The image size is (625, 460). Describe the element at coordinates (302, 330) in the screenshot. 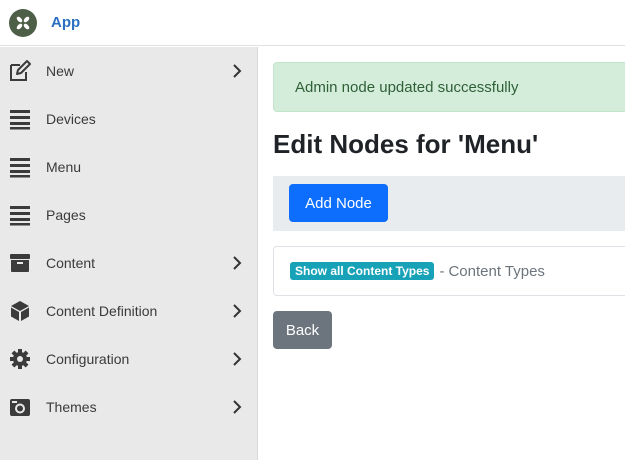

I see `back-button: Back` at that location.